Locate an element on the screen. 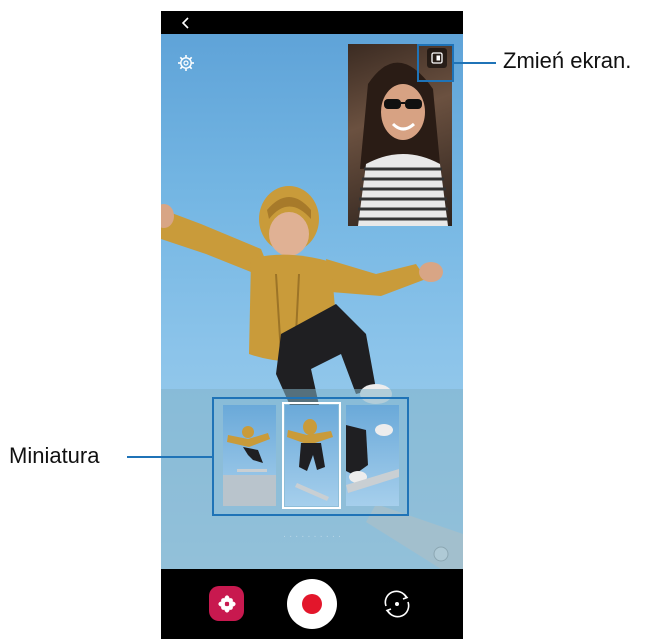 The width and height of the screenshot is (657, 644). camera-flip-icon is located at coordinates (397, 604).